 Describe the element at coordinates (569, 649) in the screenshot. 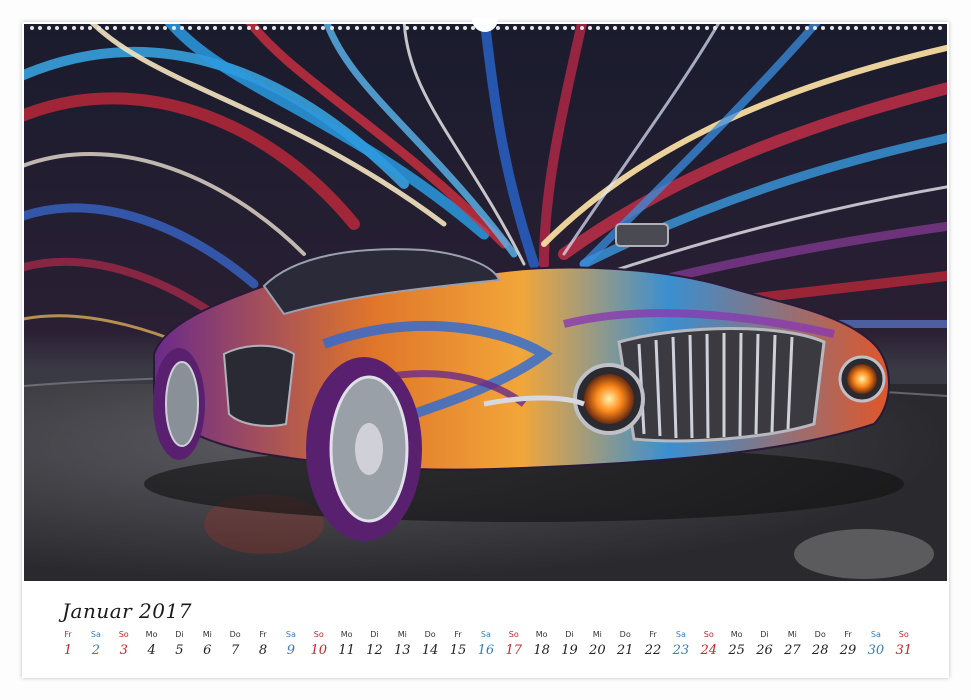

I see `day-cell: Di 19` at that location.